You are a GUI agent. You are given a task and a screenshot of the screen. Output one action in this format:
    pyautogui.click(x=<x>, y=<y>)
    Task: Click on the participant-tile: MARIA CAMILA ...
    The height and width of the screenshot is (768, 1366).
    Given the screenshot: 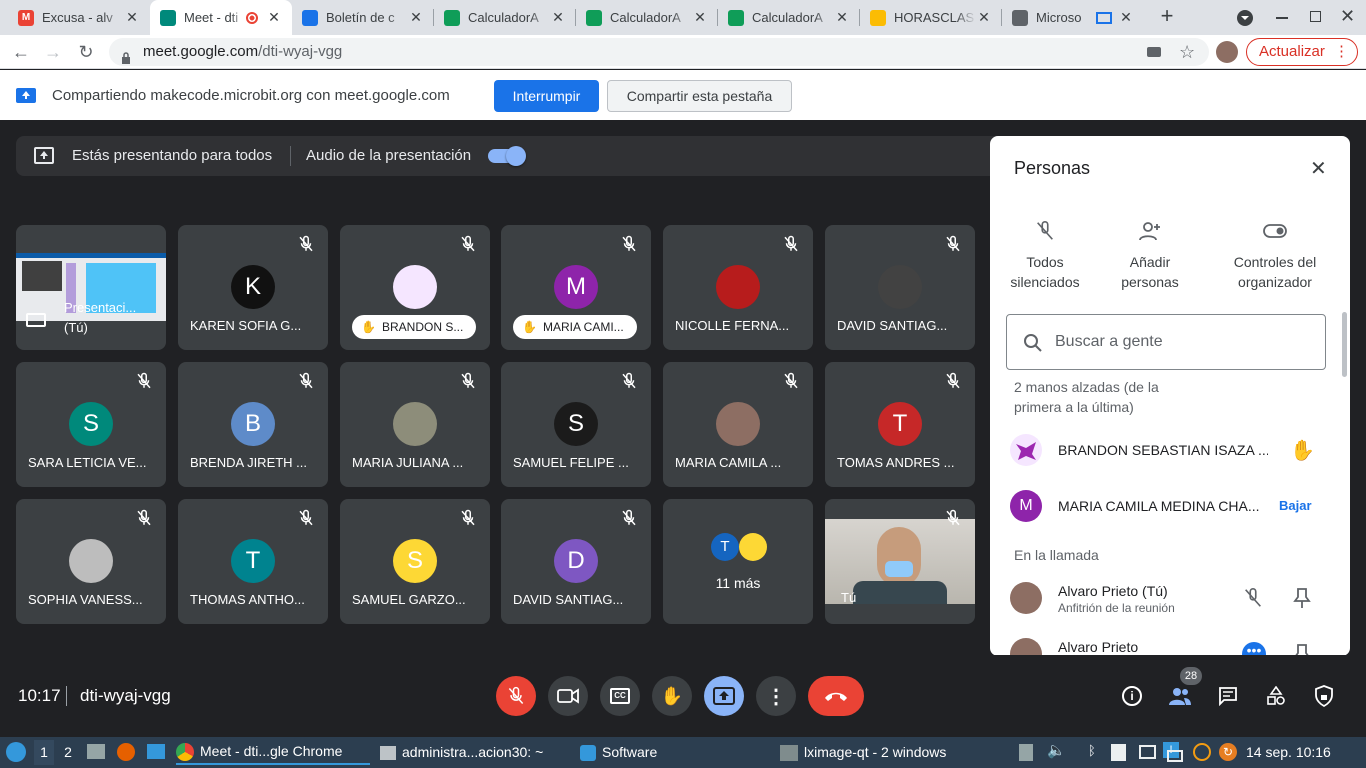 What is the action you would take?
    pyautogui.click(x=738, y=424)
    